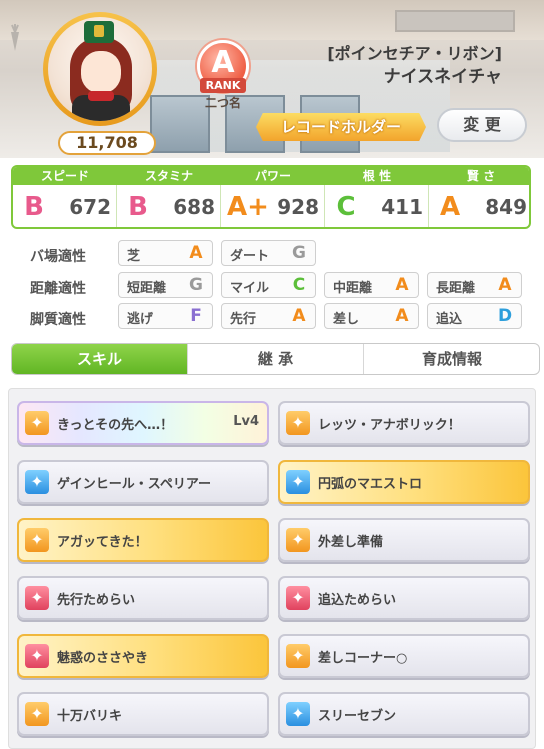  I want to click on skill-item: ✦ 魅惑のささやき, so click(143, 656).